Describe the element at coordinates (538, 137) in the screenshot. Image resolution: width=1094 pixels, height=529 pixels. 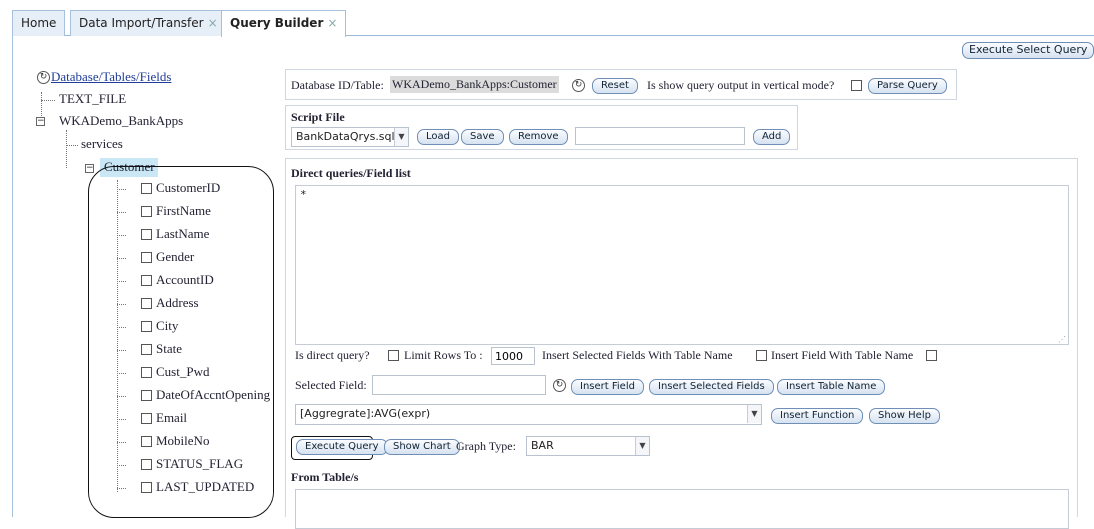
I see `remove-button: Remove` at that location.